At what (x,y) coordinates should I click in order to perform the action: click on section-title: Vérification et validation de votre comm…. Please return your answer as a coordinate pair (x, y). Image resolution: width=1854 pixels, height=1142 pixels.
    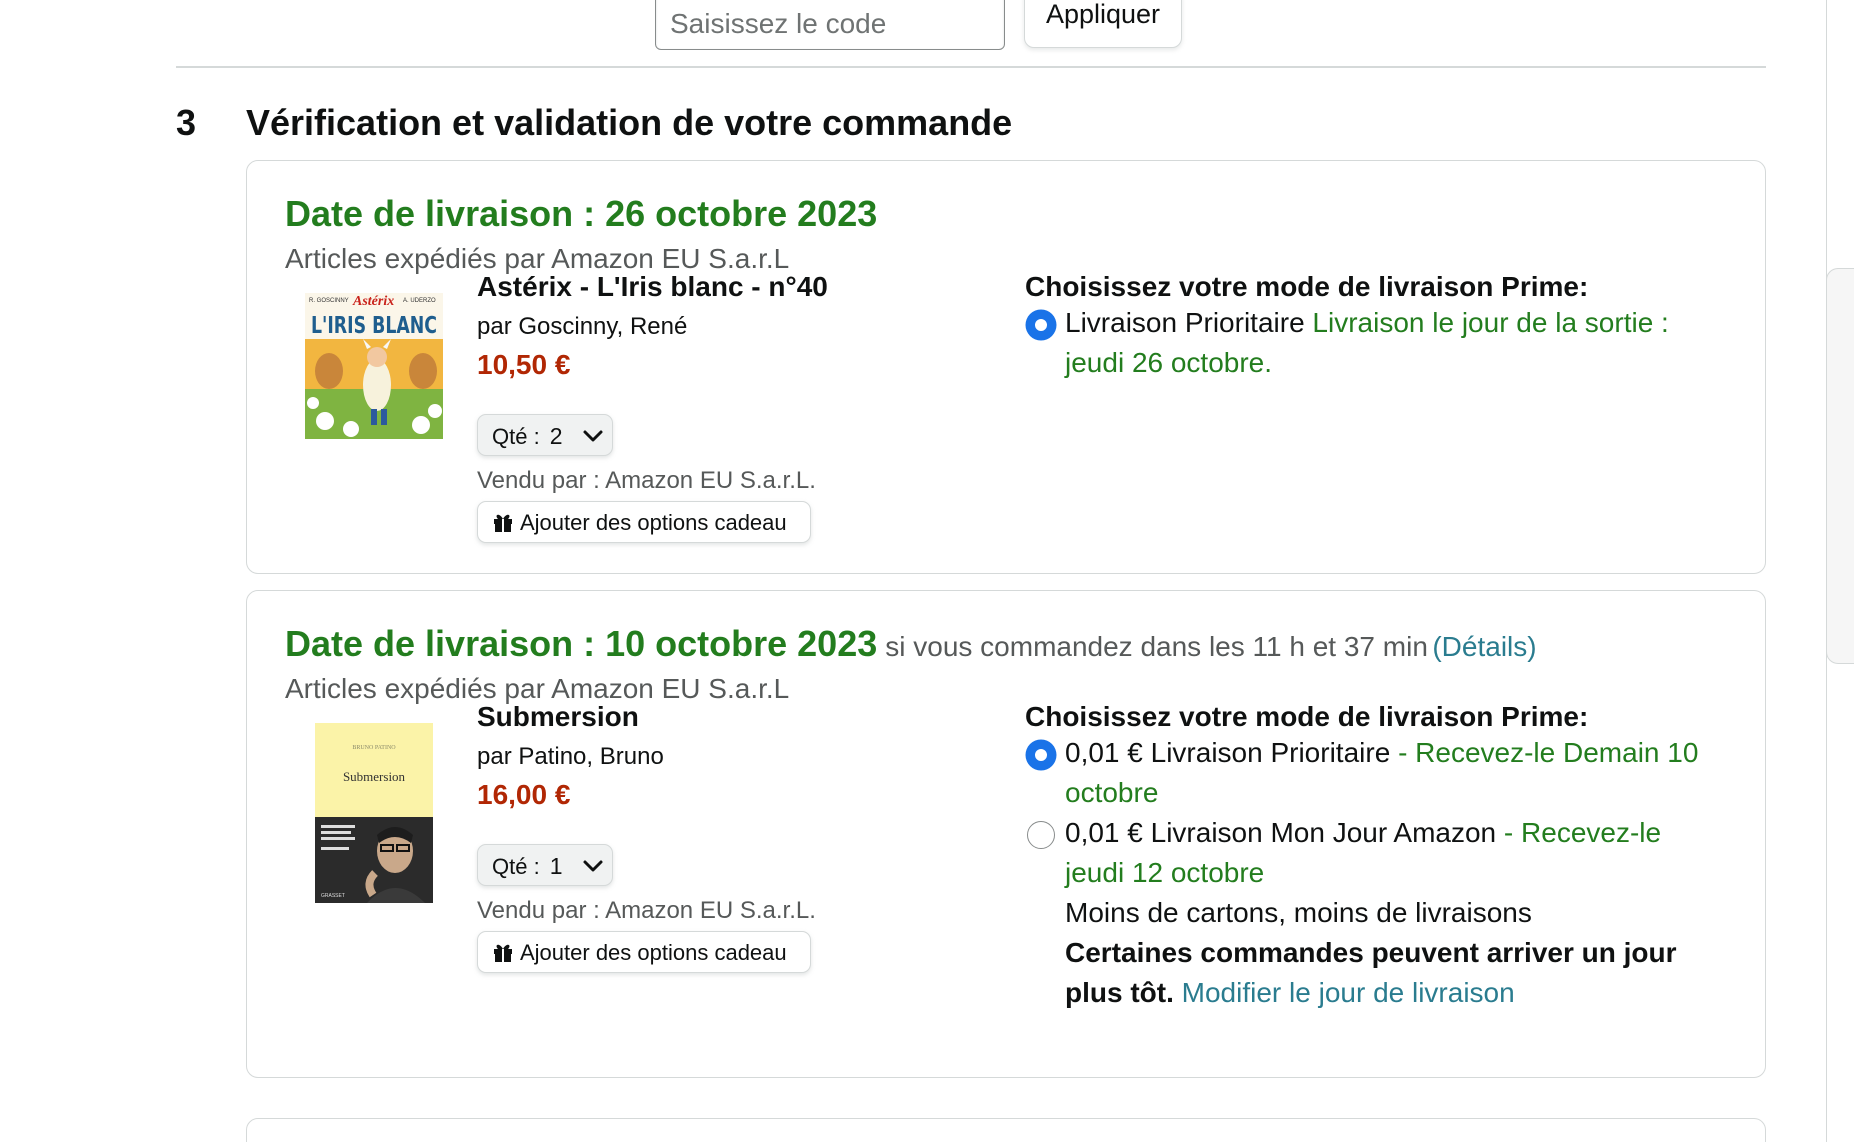
    Looking at the image, I should click on (629, 122).